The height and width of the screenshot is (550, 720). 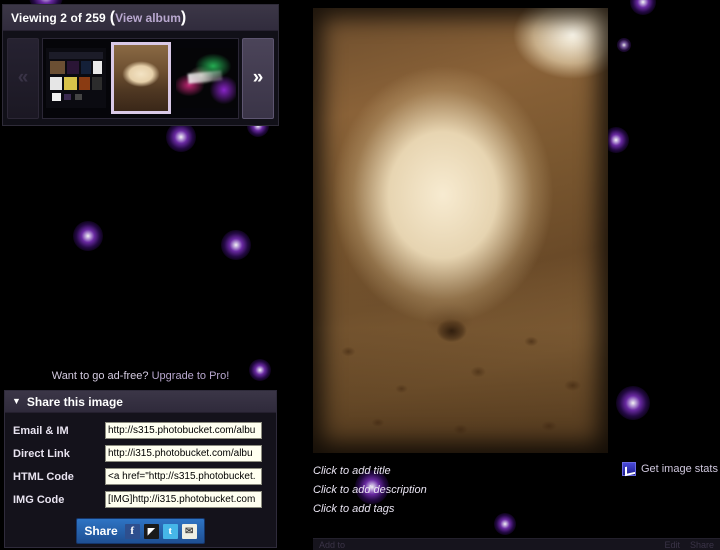 What do you see at coordinates (258, 78) in the screenshot?
I see `next-image-button: »` at bounding box center [258, 78].